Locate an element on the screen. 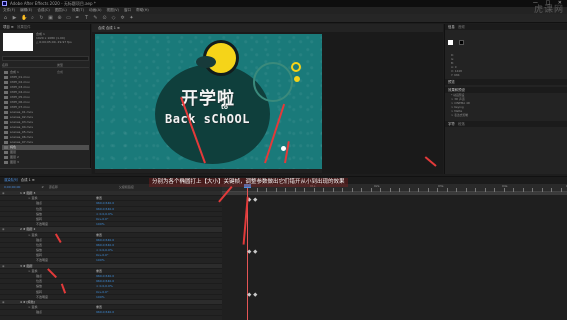 The width and height of the screenshot is (567, 320). title-english-text: Back sChOOL is located at coordinates (207, 119).